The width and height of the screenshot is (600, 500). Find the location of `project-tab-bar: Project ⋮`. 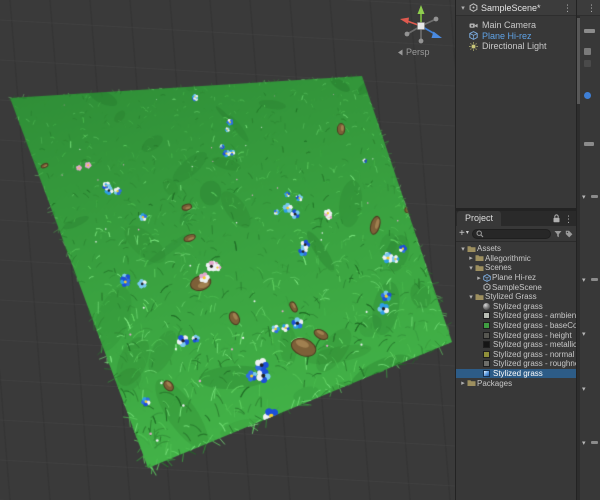

project-tab-bar: Project ⋮ is located at coordinates (516, 218).